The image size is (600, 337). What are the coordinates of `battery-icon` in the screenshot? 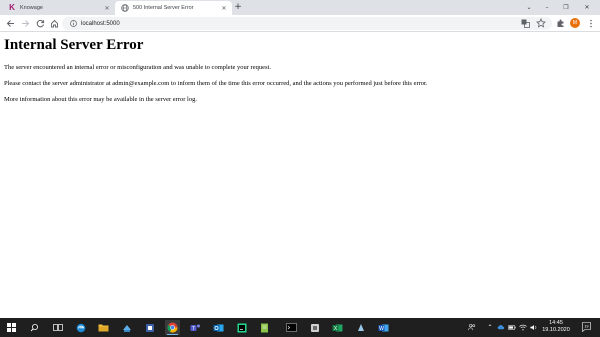 It's located at (512, 327).